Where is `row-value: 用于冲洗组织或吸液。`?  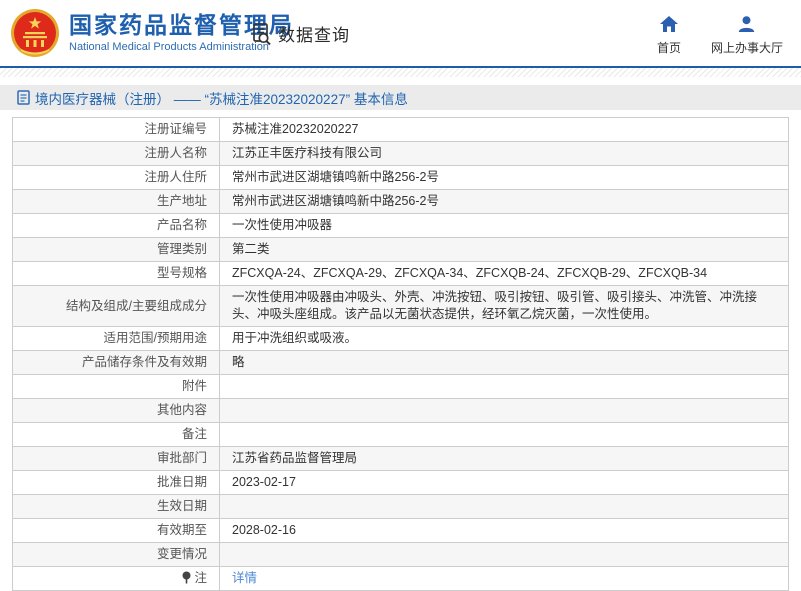
row-value: 用于冲洗组织或吸液。 is located at coordinates (504, 338).